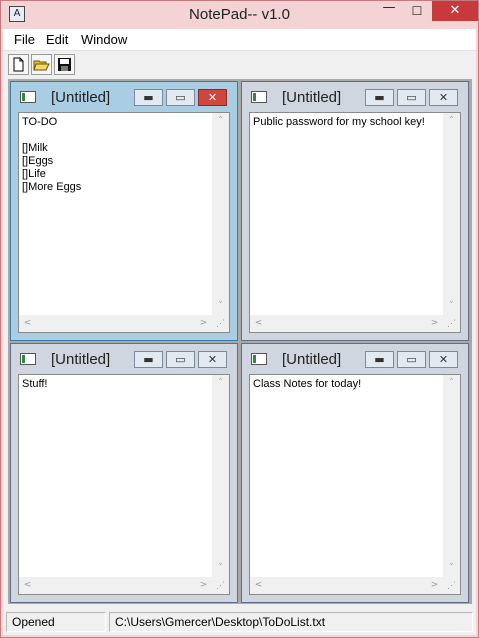  Describe the element at coordinates (417, 11) in the screenshot. I see `maximize-button: ☐` at that location.